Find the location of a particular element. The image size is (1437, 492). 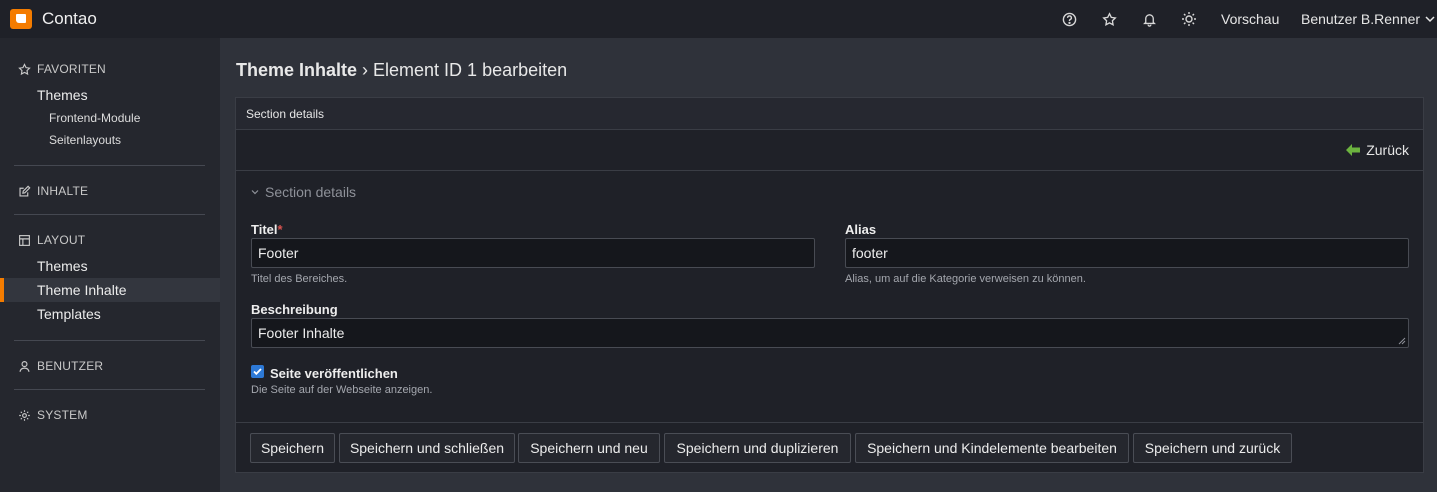

user-menu-label: Benutzer B.Renner is located at coordinates (1361, 19).